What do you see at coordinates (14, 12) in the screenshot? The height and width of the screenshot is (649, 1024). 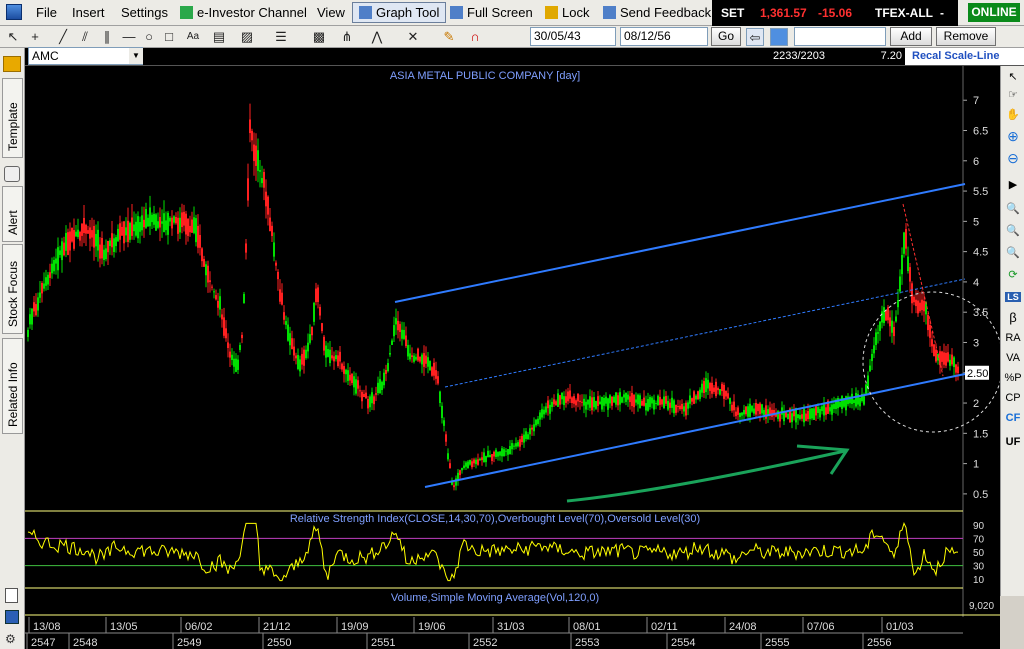 I see `app-logo-icon` at bounding box center [14, 12].